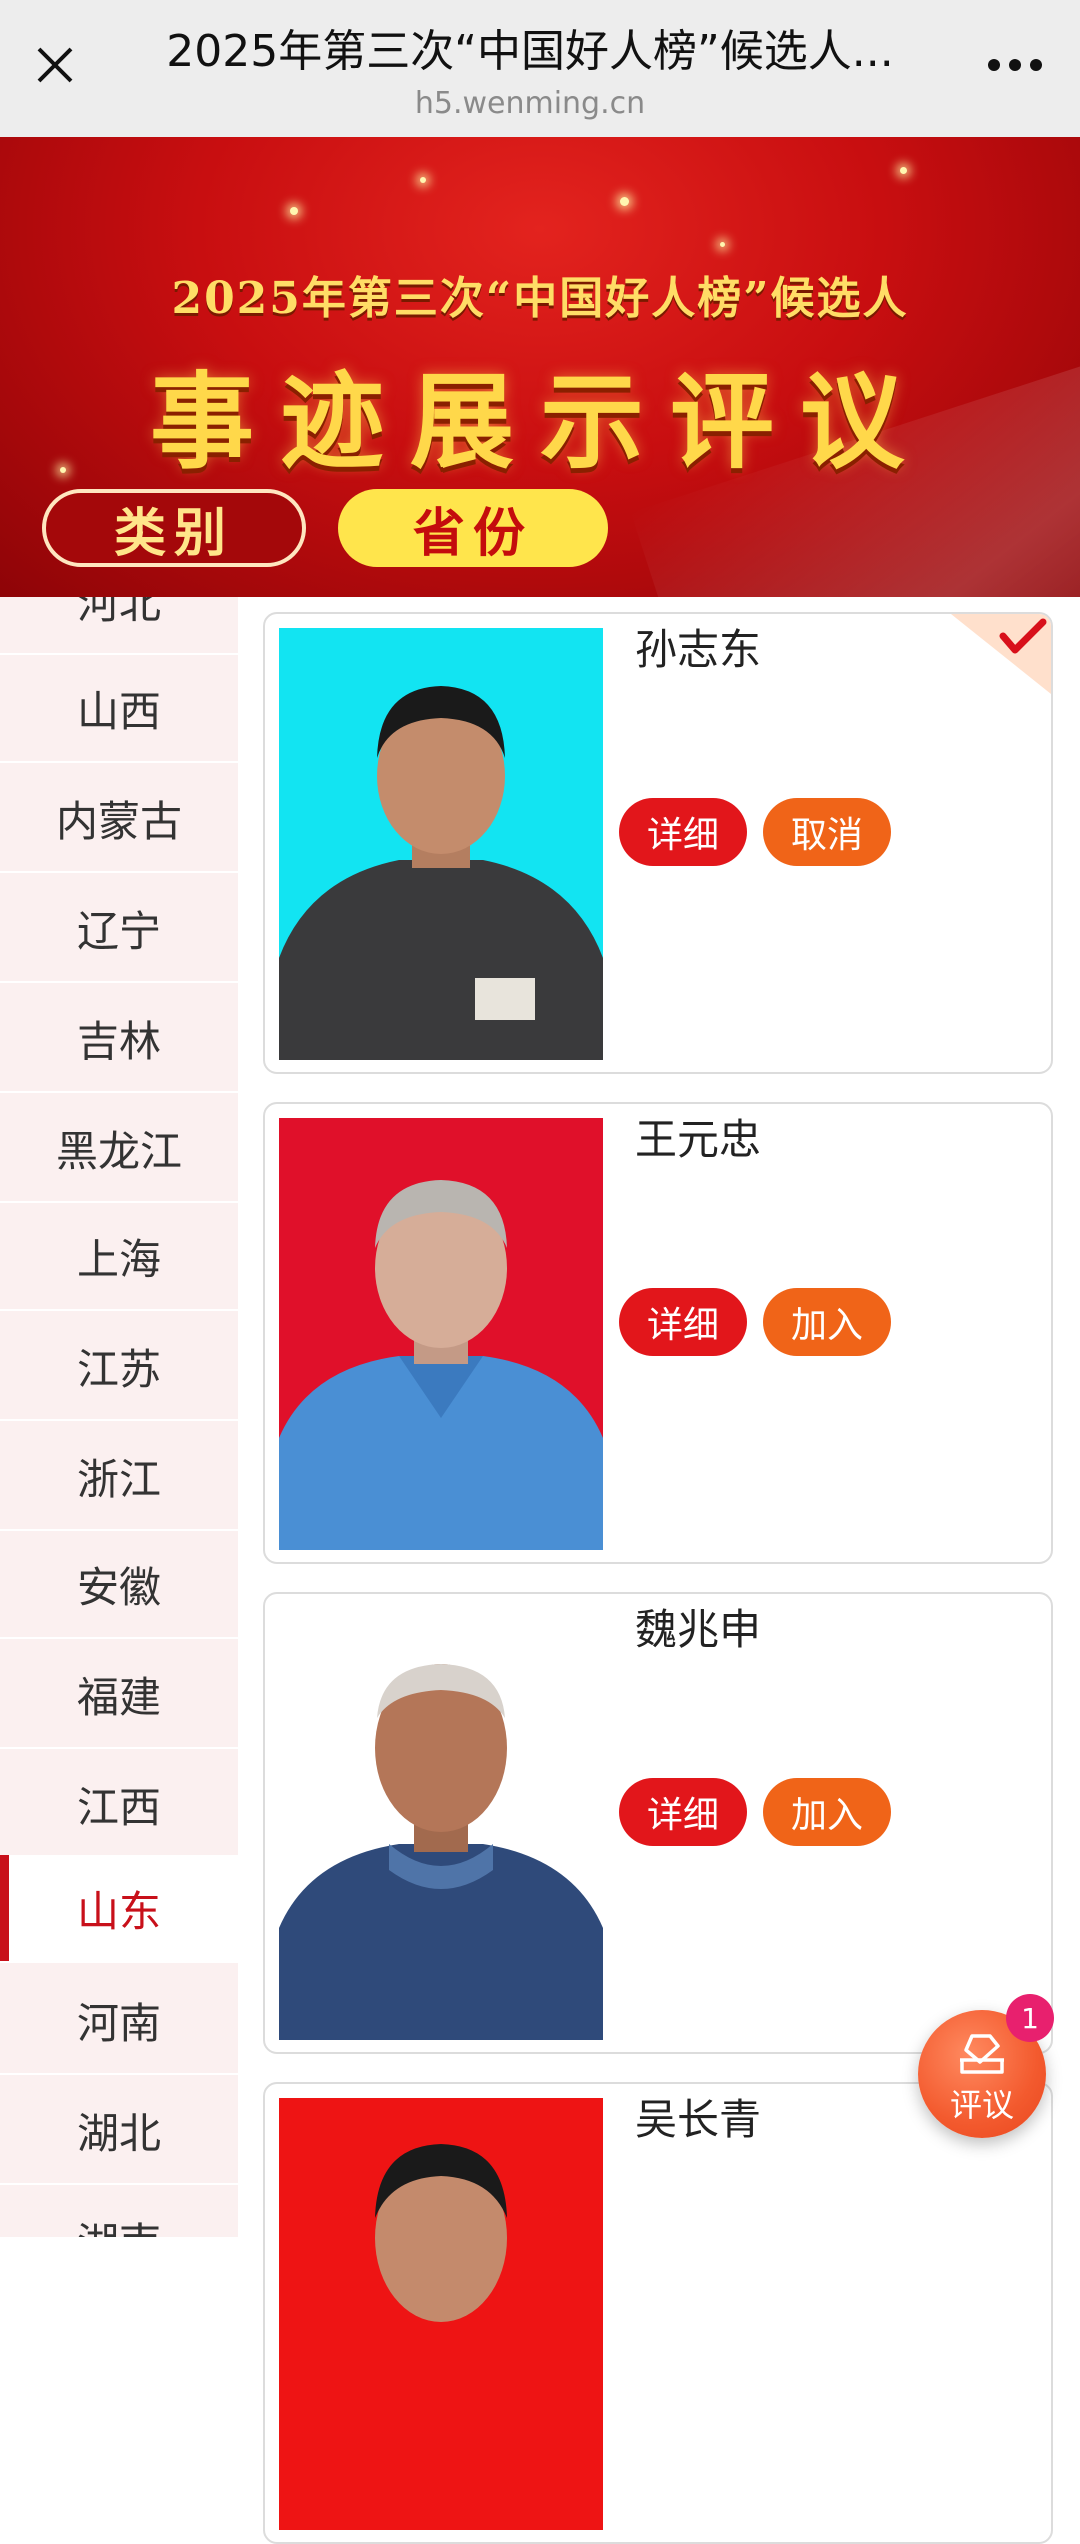  I want to click on candidate-name: 孙志东, so click(698, 649).